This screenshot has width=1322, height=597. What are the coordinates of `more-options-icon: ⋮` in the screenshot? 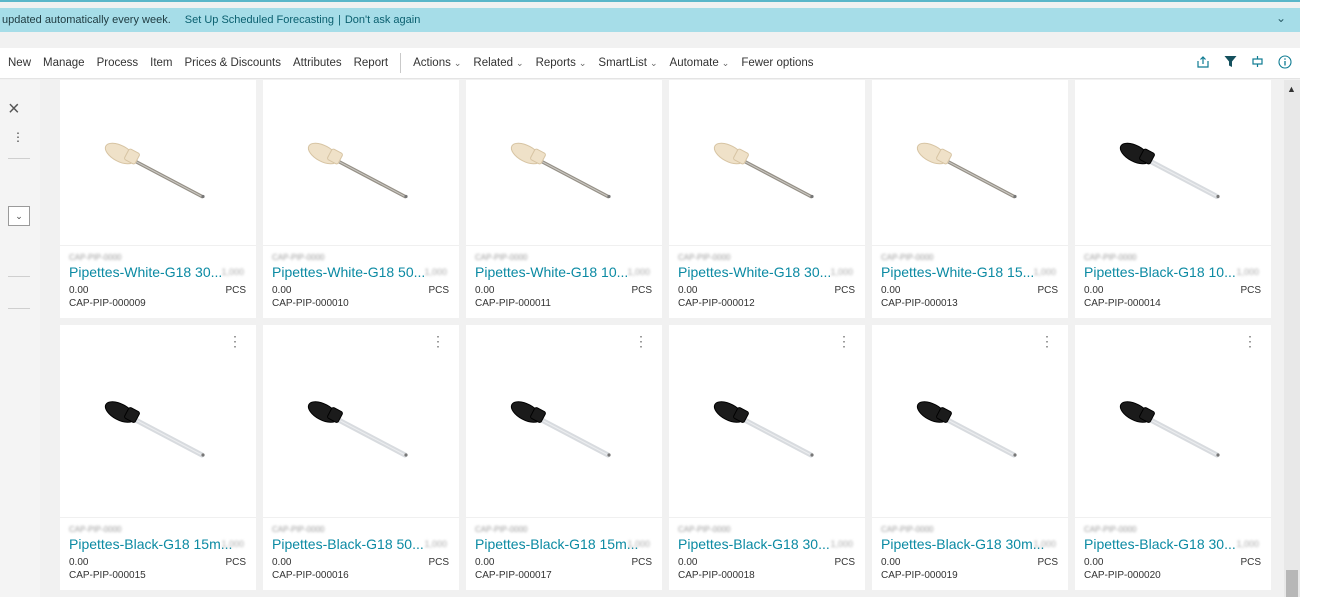 It's located at (18, 137).